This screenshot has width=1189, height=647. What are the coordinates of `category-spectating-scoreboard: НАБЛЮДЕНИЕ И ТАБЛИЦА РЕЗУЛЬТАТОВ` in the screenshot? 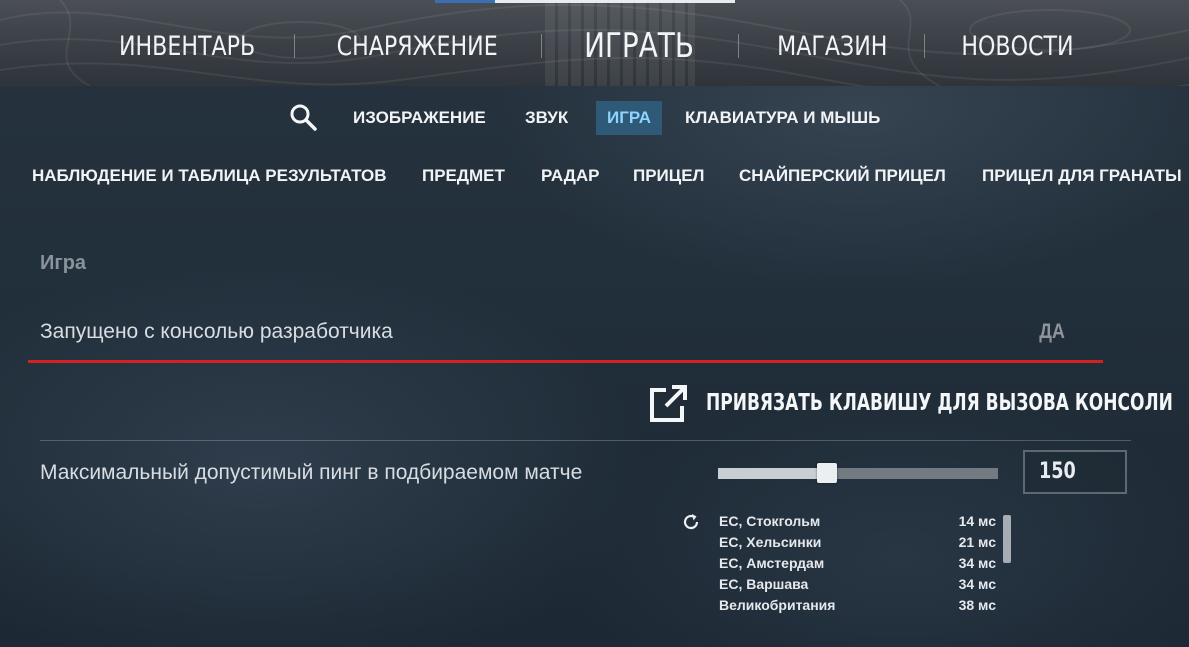 It's located at (209, 176).